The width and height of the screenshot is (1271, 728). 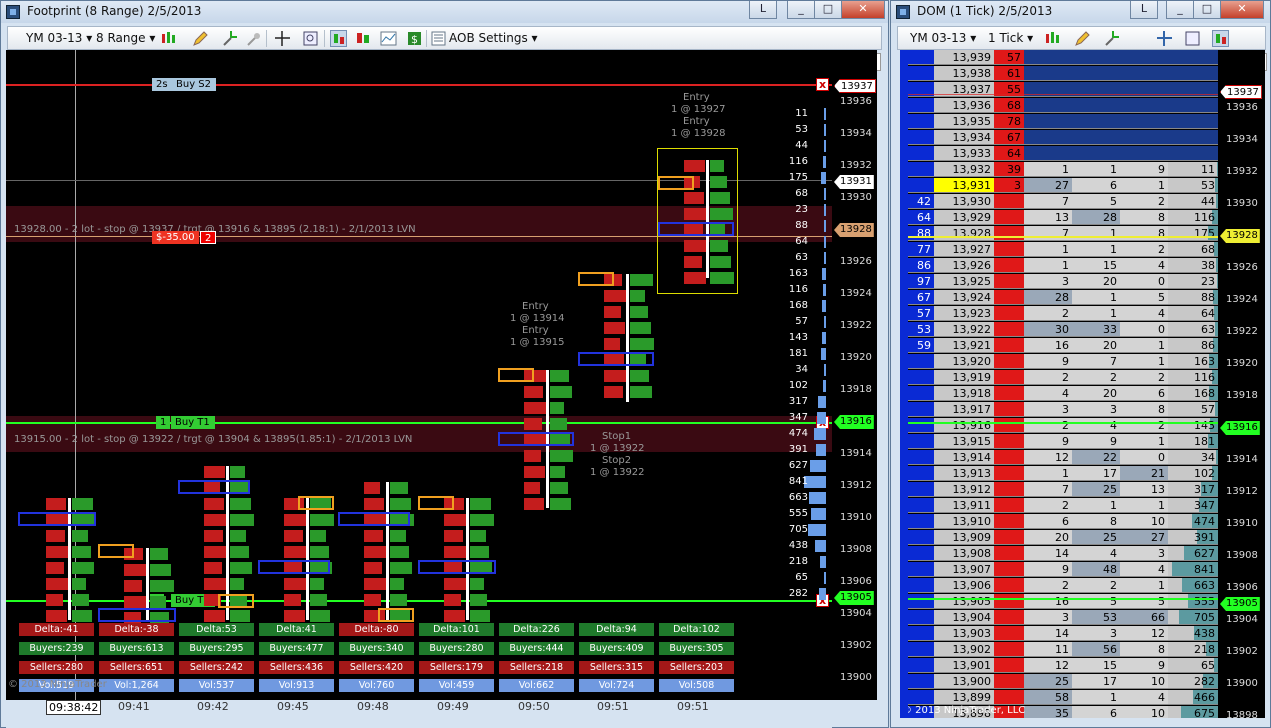 I want to click on dom-row: 13,939 57, so click(x=1063, y=58).